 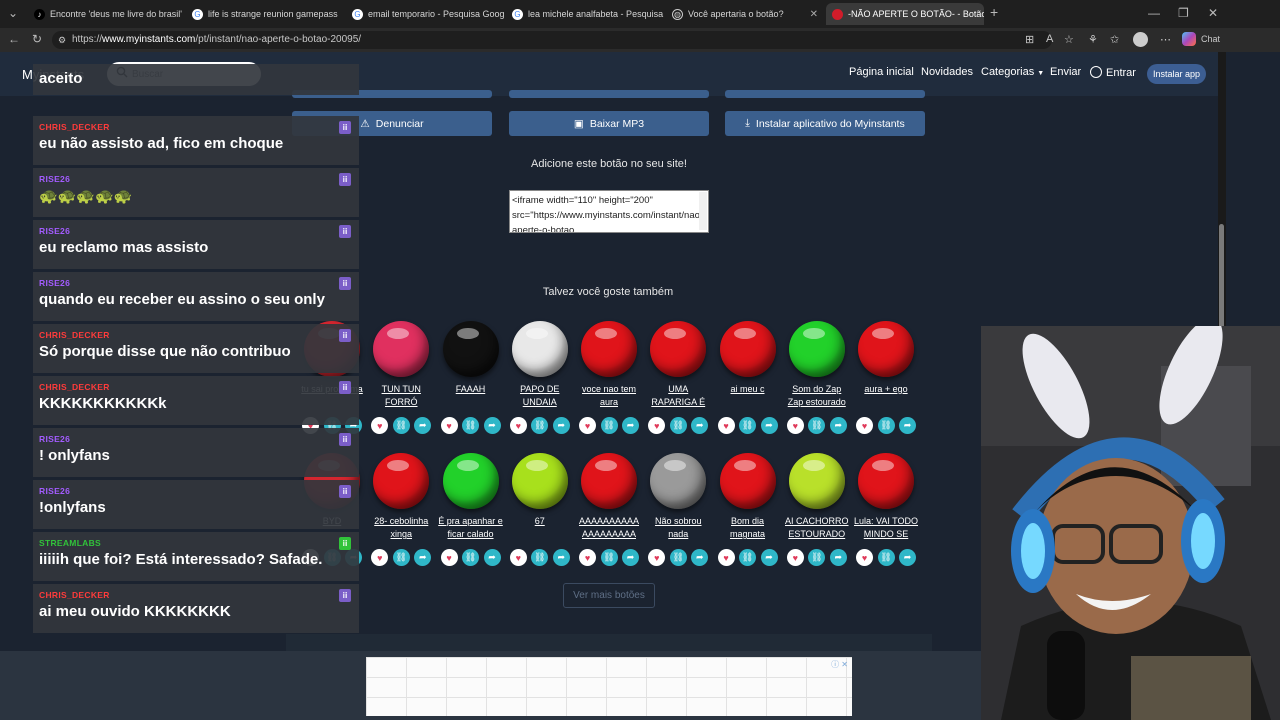 What do you see at coordinates (105, 14) in the screenshot?
I see `browser-tab: ♪ Encontre 'deus me livre do brasil' ✕` at bounding box center [105, 14].